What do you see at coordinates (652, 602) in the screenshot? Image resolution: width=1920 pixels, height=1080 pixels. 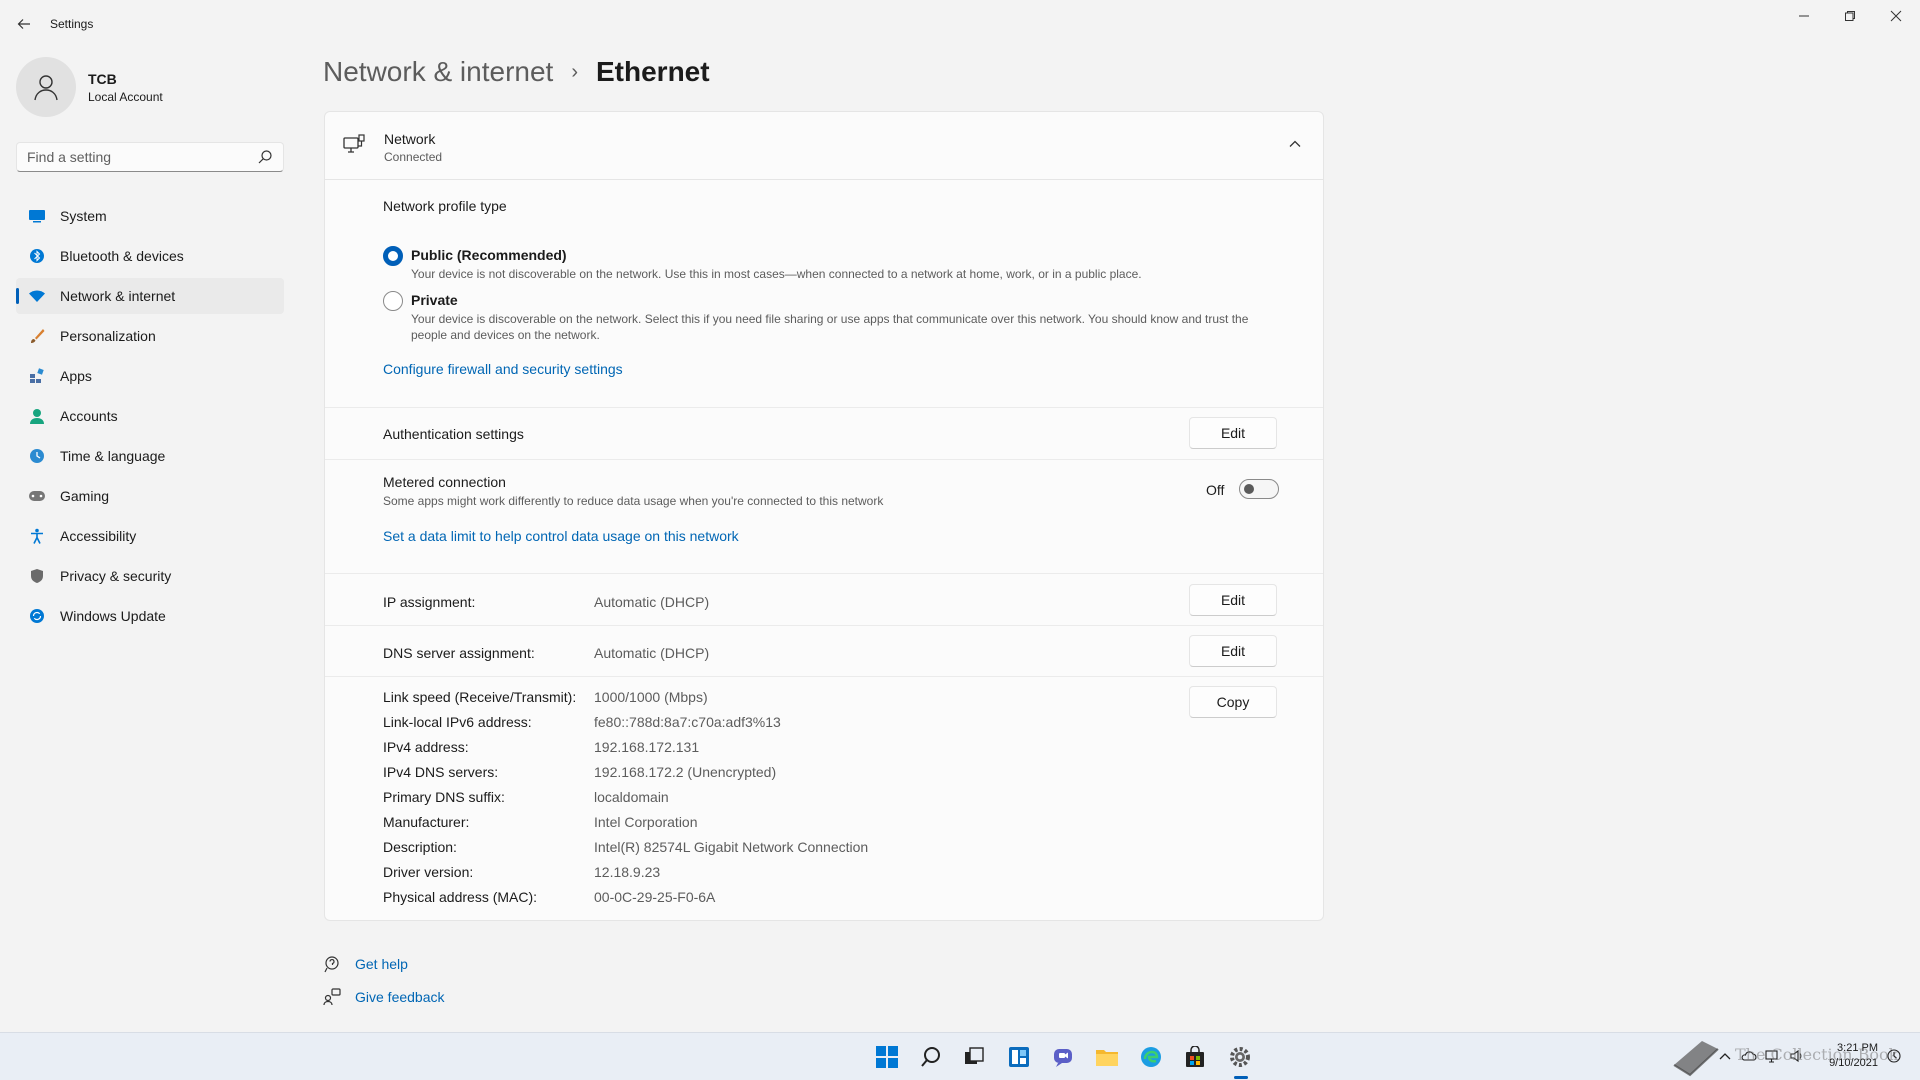 I see `ip-assignment-value: Automatic (DHCP)` at bounding box center [652, 602].